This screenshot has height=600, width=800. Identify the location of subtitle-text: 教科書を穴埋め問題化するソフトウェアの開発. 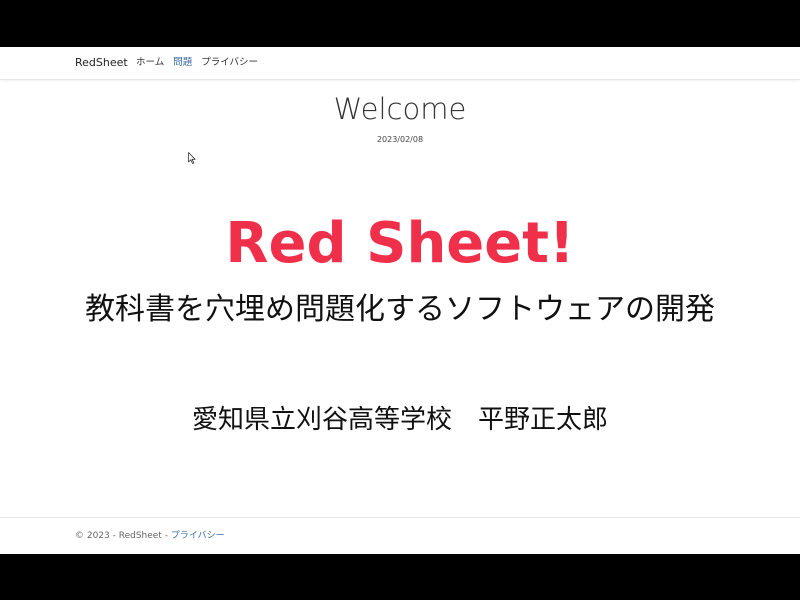
(400, 309).